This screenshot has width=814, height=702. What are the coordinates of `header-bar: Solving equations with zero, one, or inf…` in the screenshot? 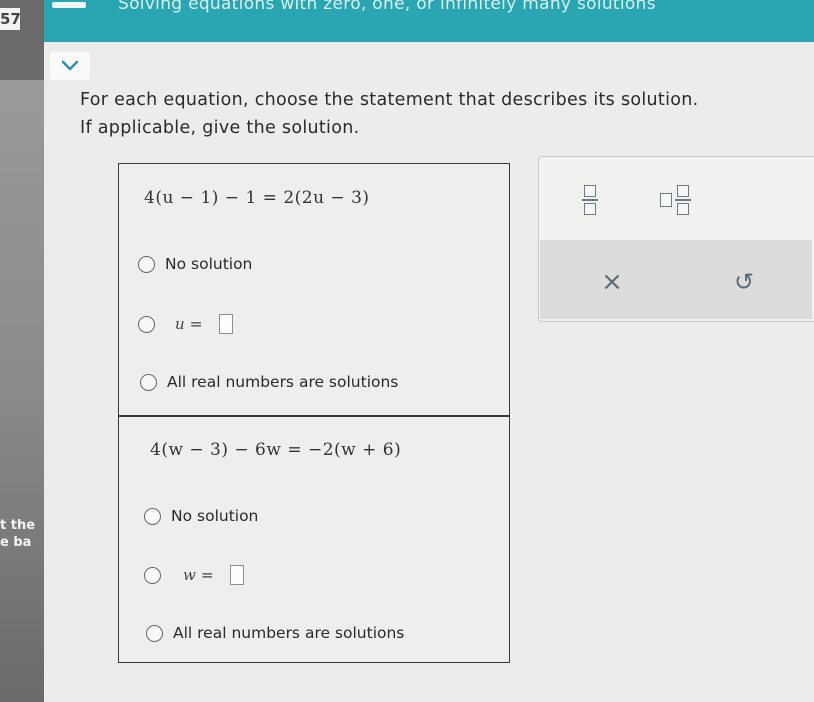 It's located at (429, 21).